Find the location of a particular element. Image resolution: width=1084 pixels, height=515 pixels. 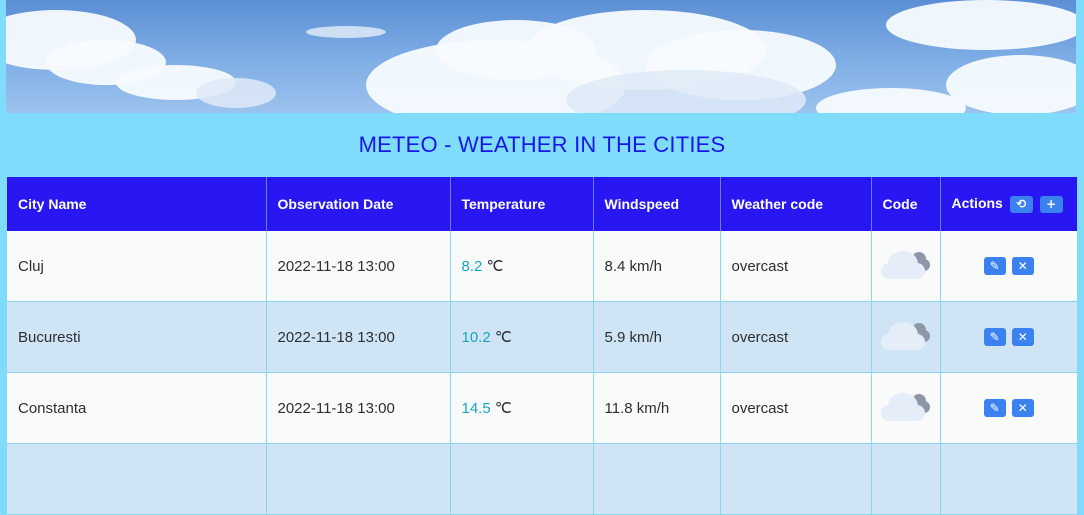

header-observation-date: Observation Date is located at coordinates (358, 204).